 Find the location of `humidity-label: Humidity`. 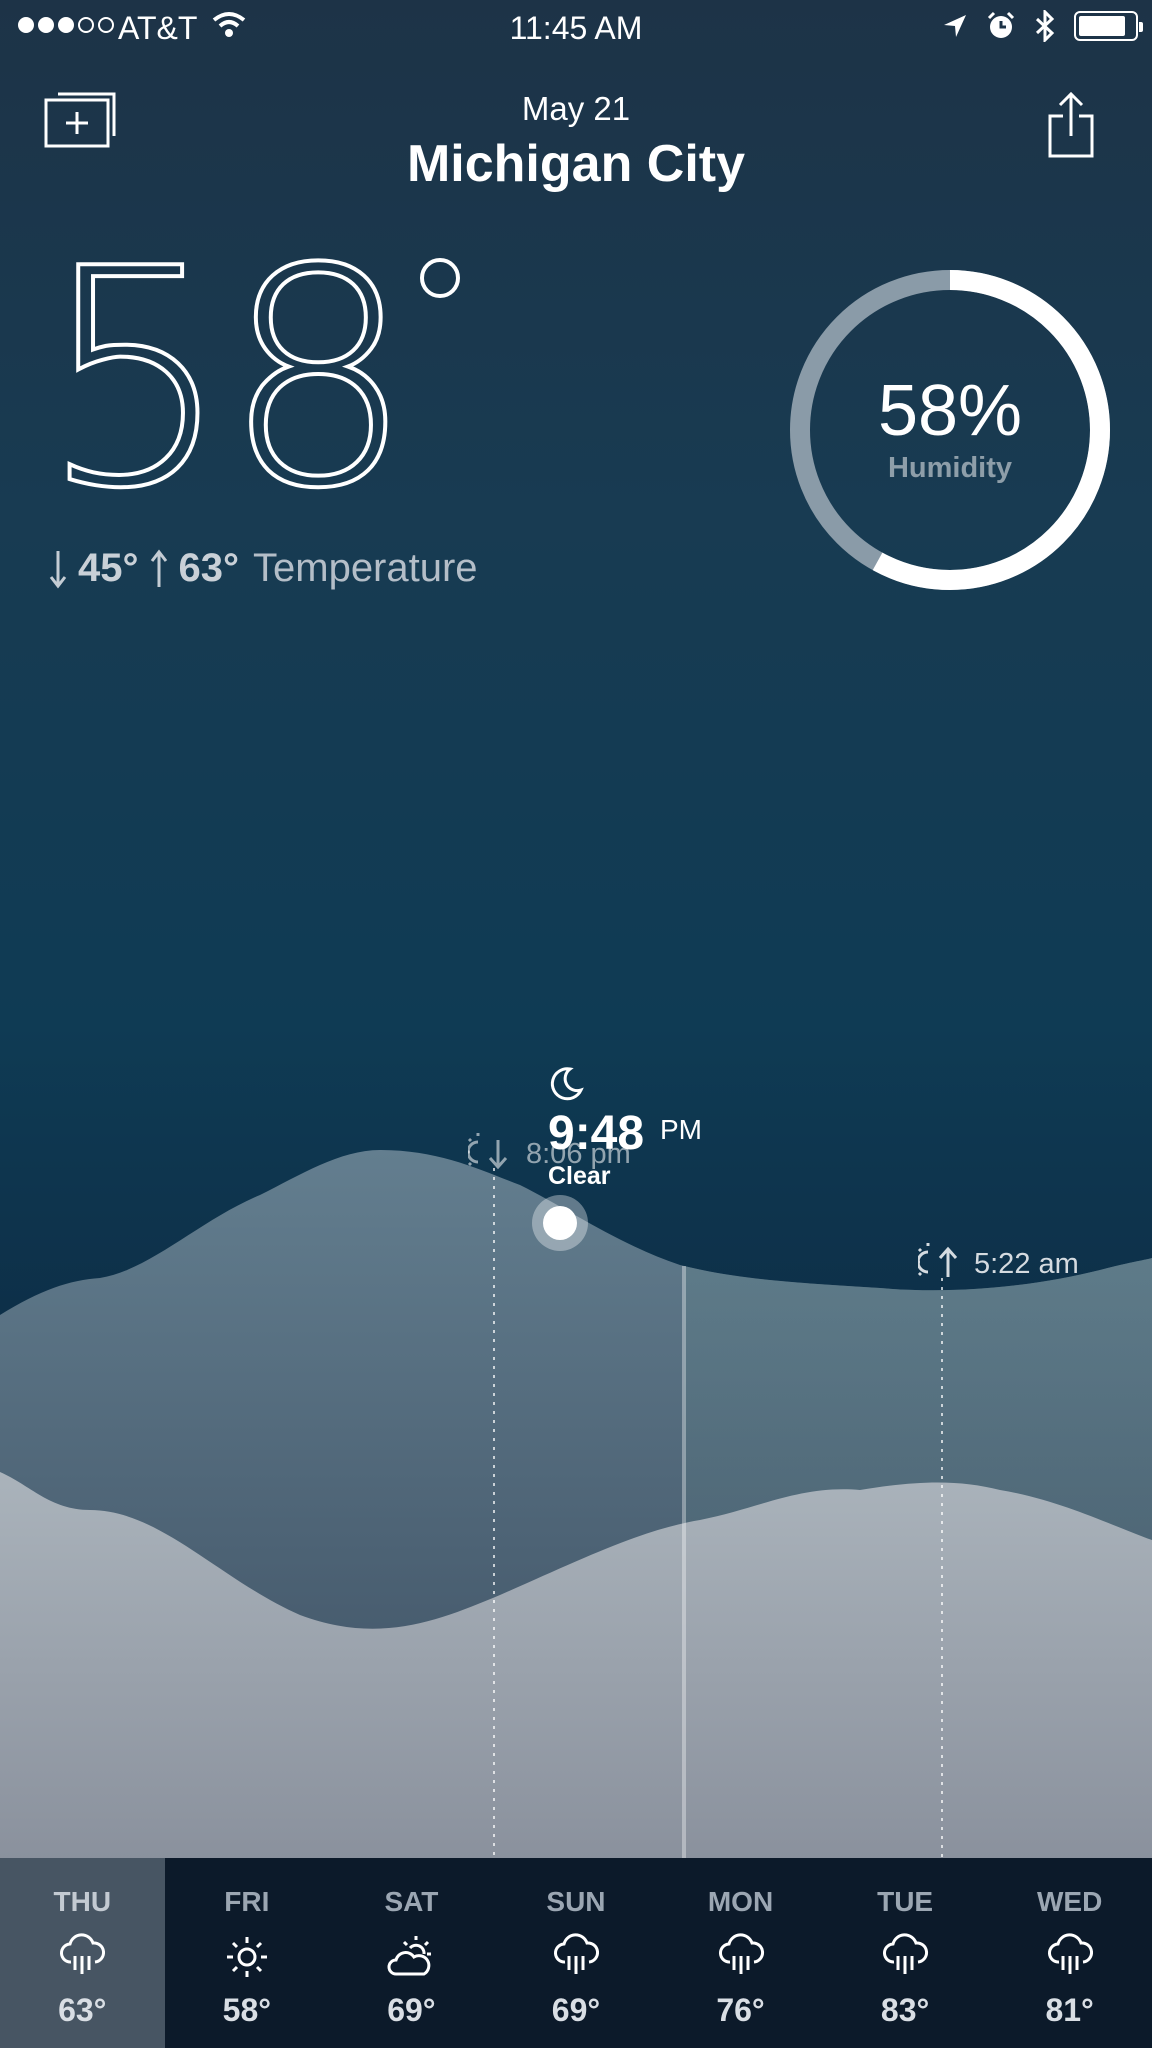

humidity-label: Humidity is located at coordinates (950, 468).